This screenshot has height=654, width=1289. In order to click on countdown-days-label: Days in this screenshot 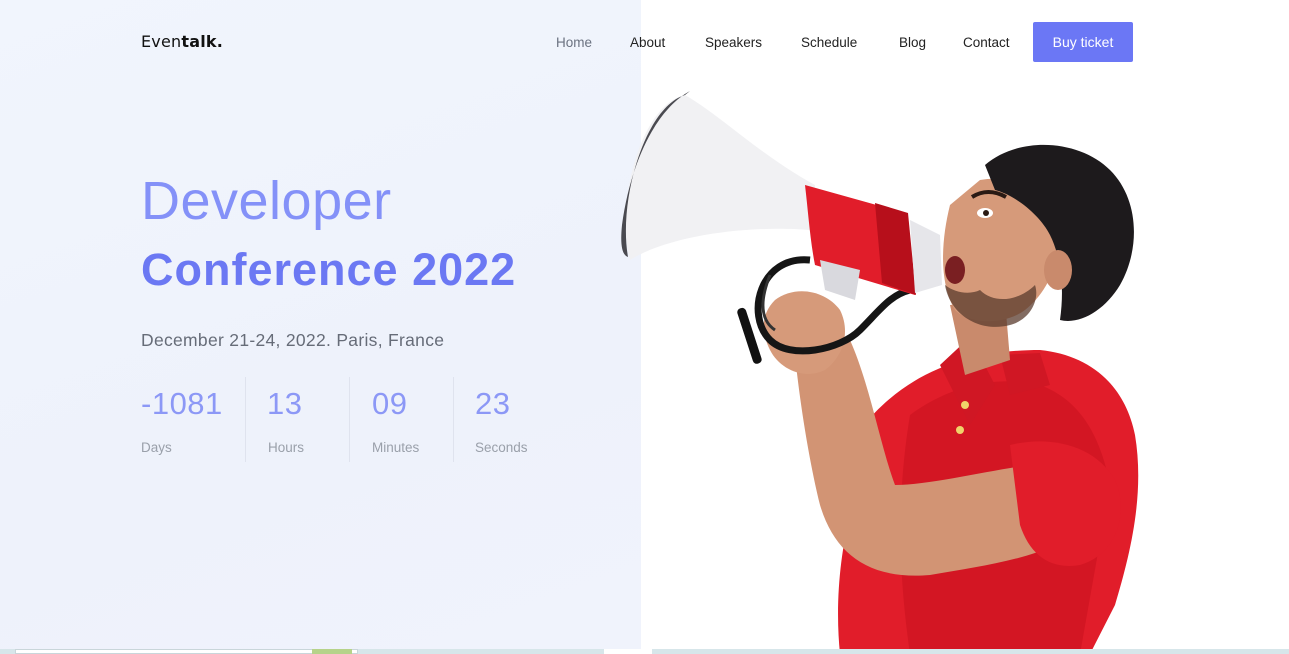, I will do `click(156, 447)`.